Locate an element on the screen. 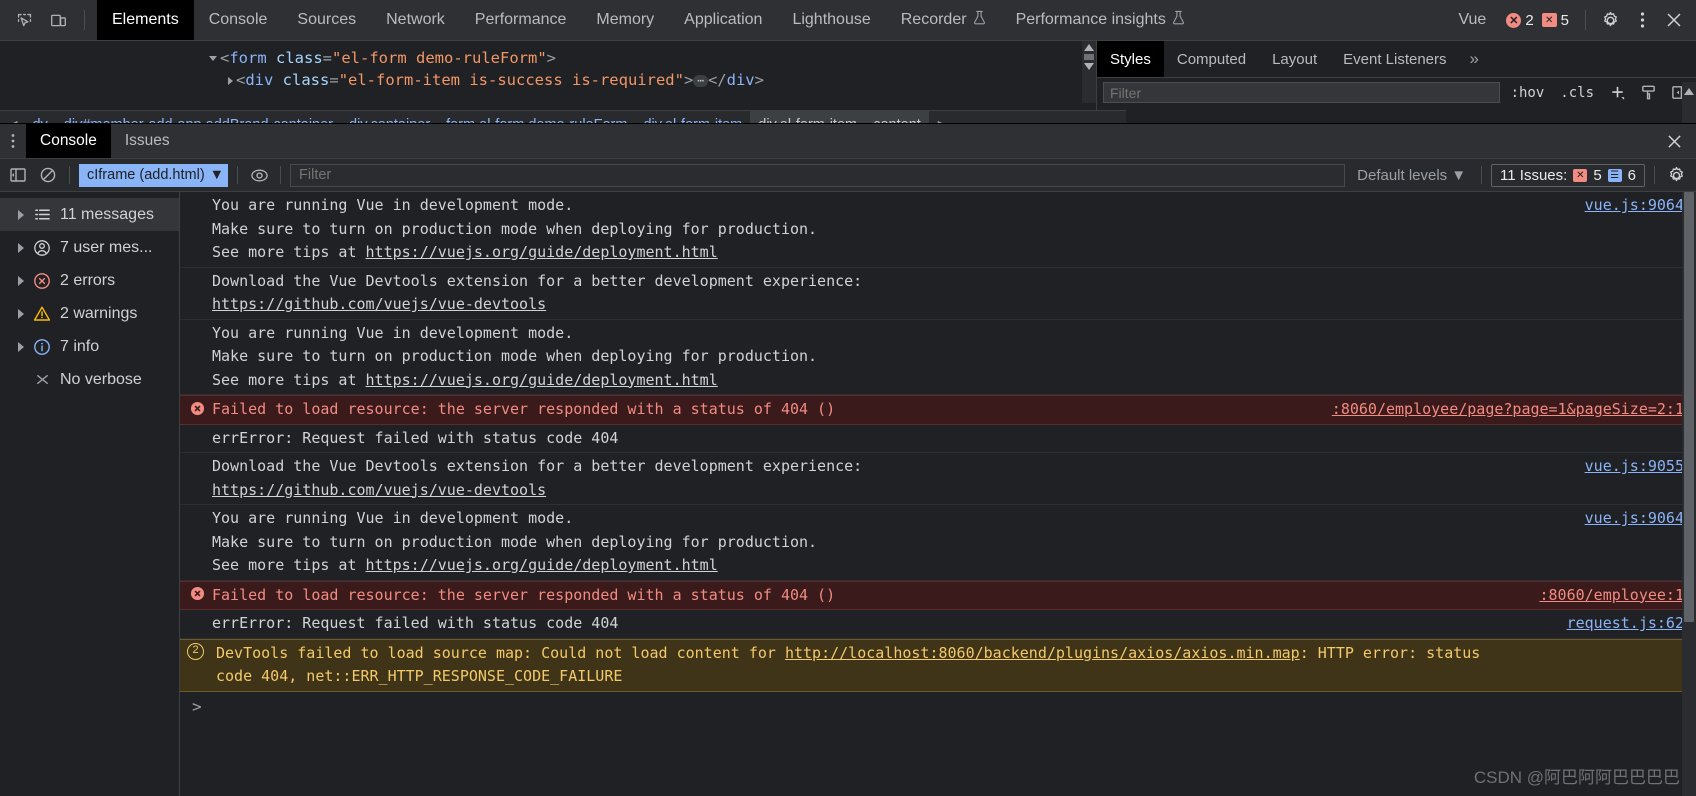 This screenshot has width=1696, height=796. tab-label: Layout is located at coordinates (1295, 59).